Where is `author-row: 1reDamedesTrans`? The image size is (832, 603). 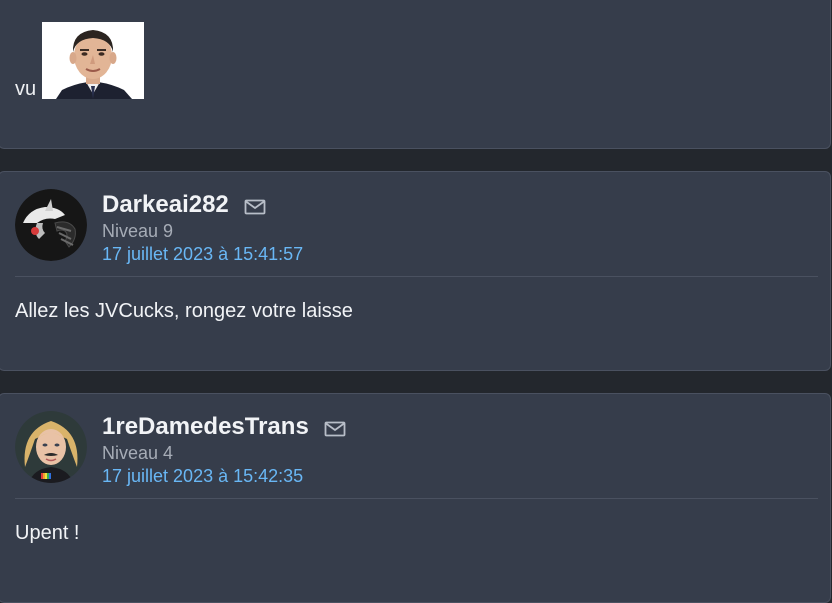 author-row: 1reDamedesTrans is located at coordinates (224, 427).